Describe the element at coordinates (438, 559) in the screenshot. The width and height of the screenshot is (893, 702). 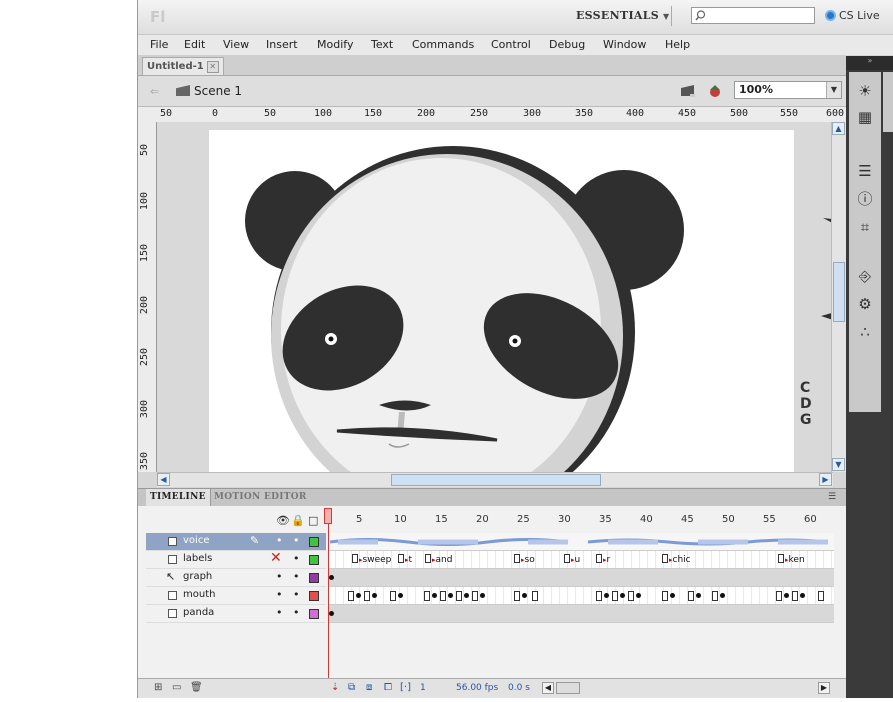
I see `frame-label: ▸and` at that location.